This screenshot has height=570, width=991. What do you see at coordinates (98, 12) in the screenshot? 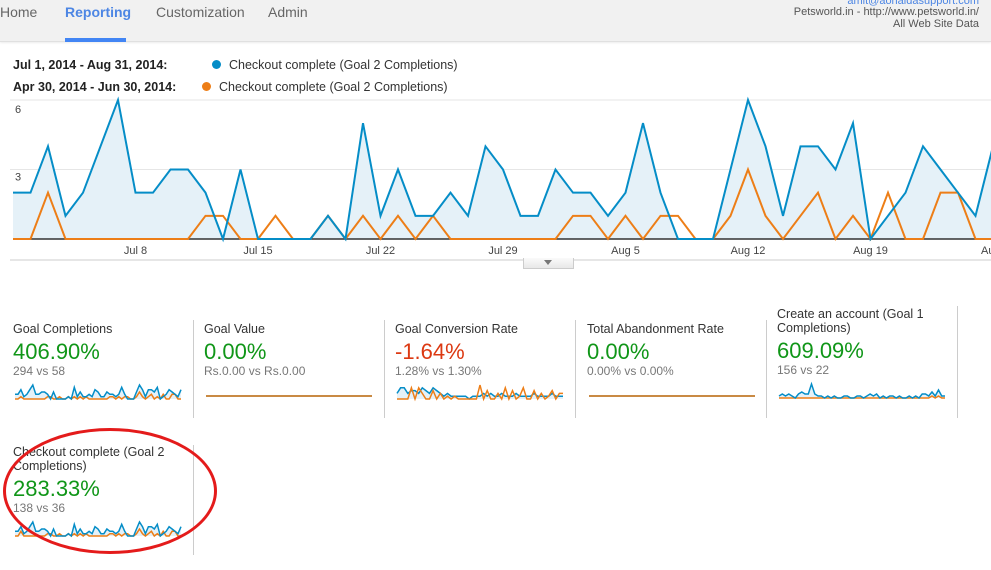
I see `tab-reporting: Reporting` at bounding box center [98, 12].